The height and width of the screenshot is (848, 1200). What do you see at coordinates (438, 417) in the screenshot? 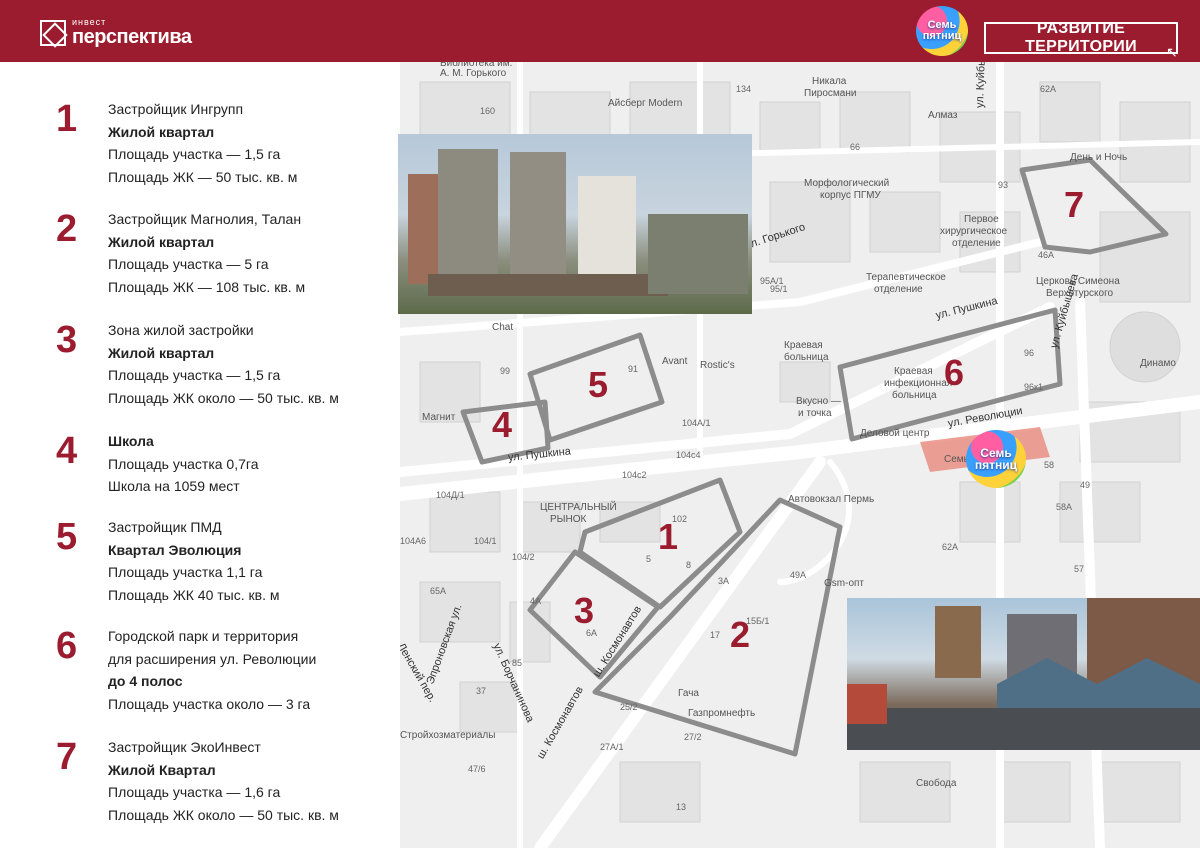
I see `place-label-magnit: Магнит` at bounding box center [438, 417].